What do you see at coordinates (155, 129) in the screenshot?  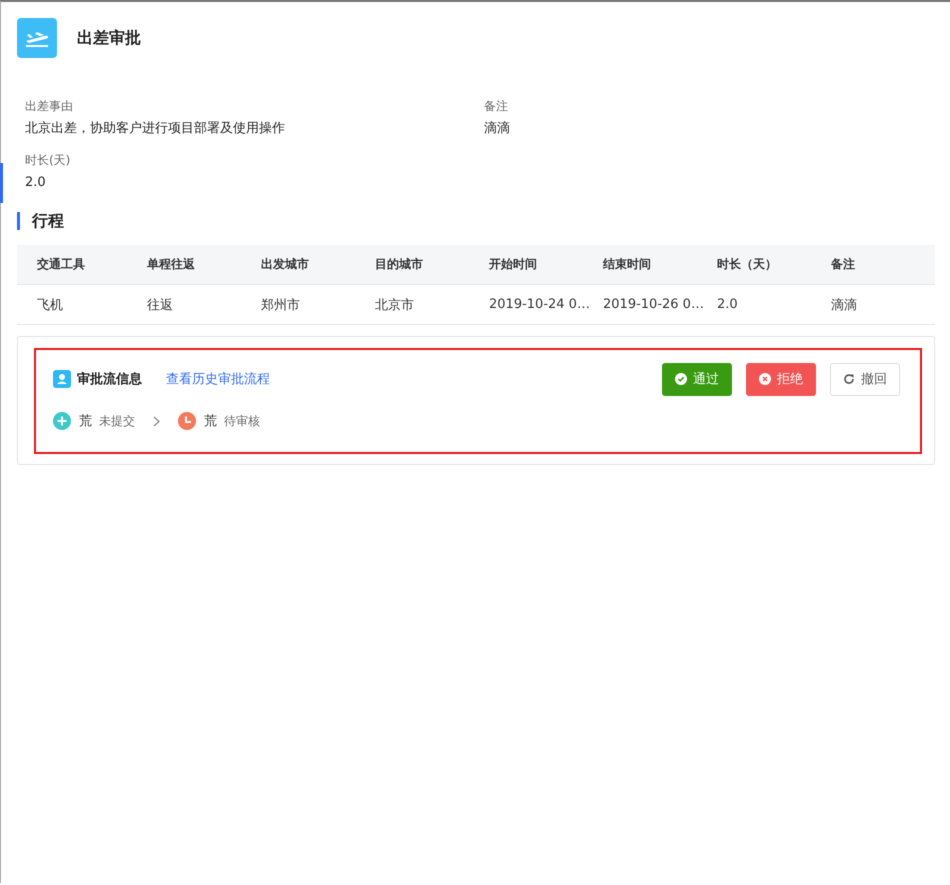 I see `field-value: 北京出差，协助客户进行项目部署及使用操作` at bounding box center [155, 129].